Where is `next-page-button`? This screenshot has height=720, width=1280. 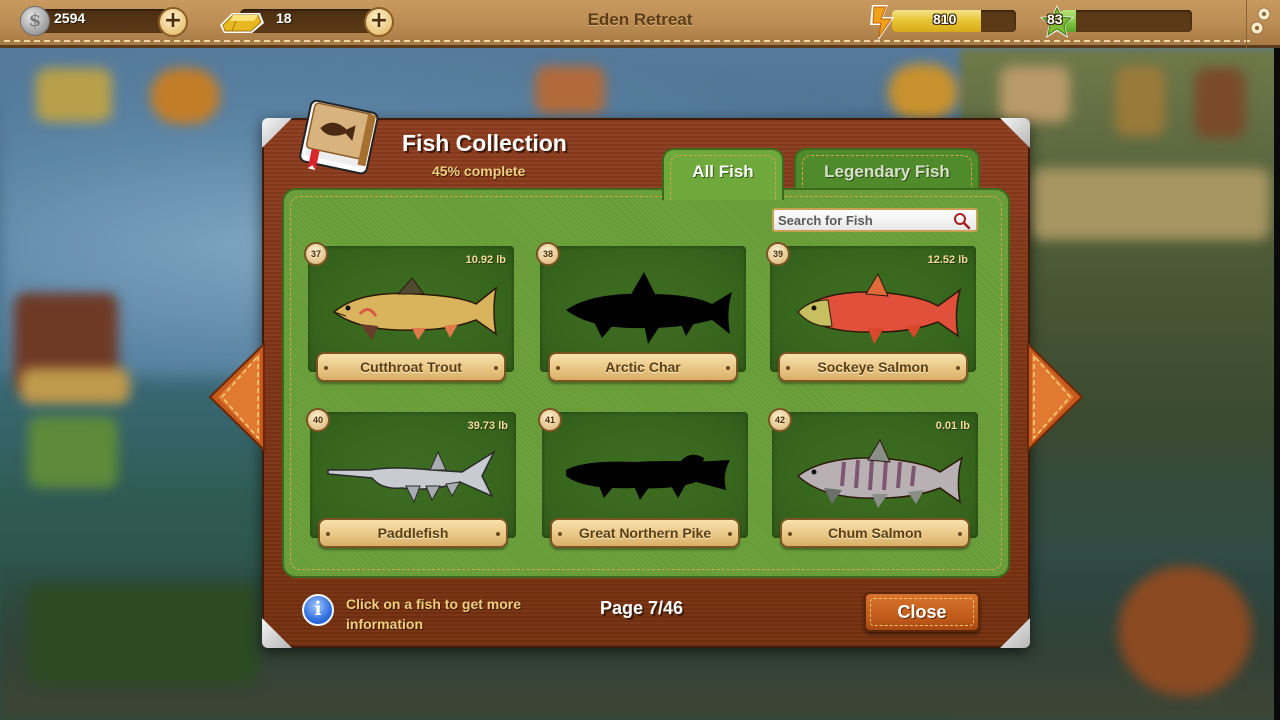
next-page-button is located at coordinates (1056, 397).